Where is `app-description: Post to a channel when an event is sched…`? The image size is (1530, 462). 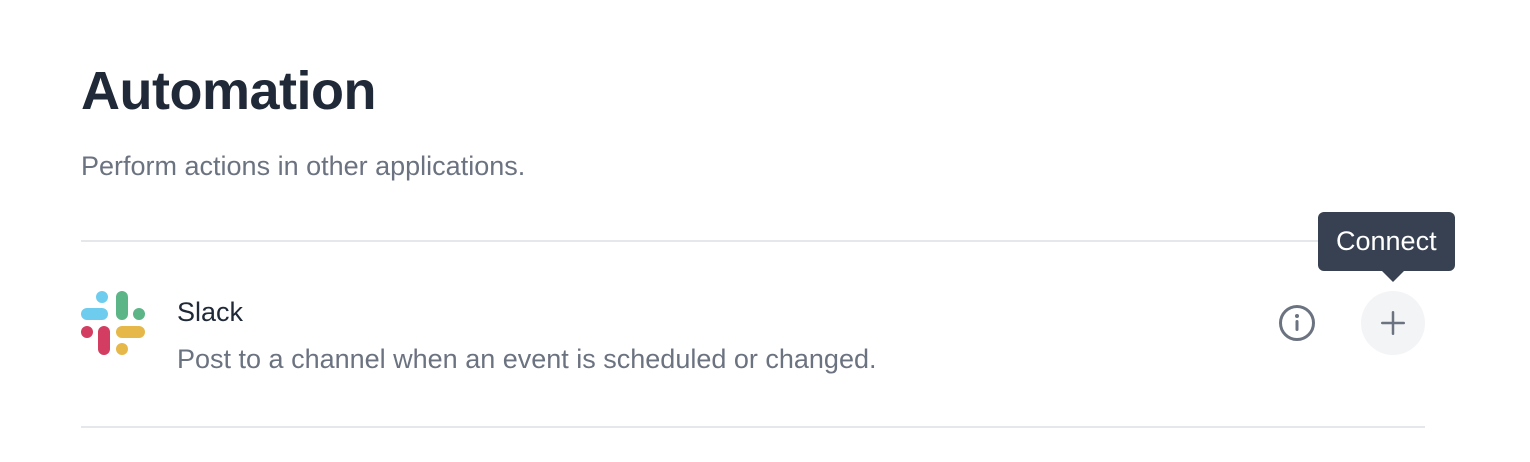
app-description: Post to a channel when an event is sched… is located at coordinates (527, 359).